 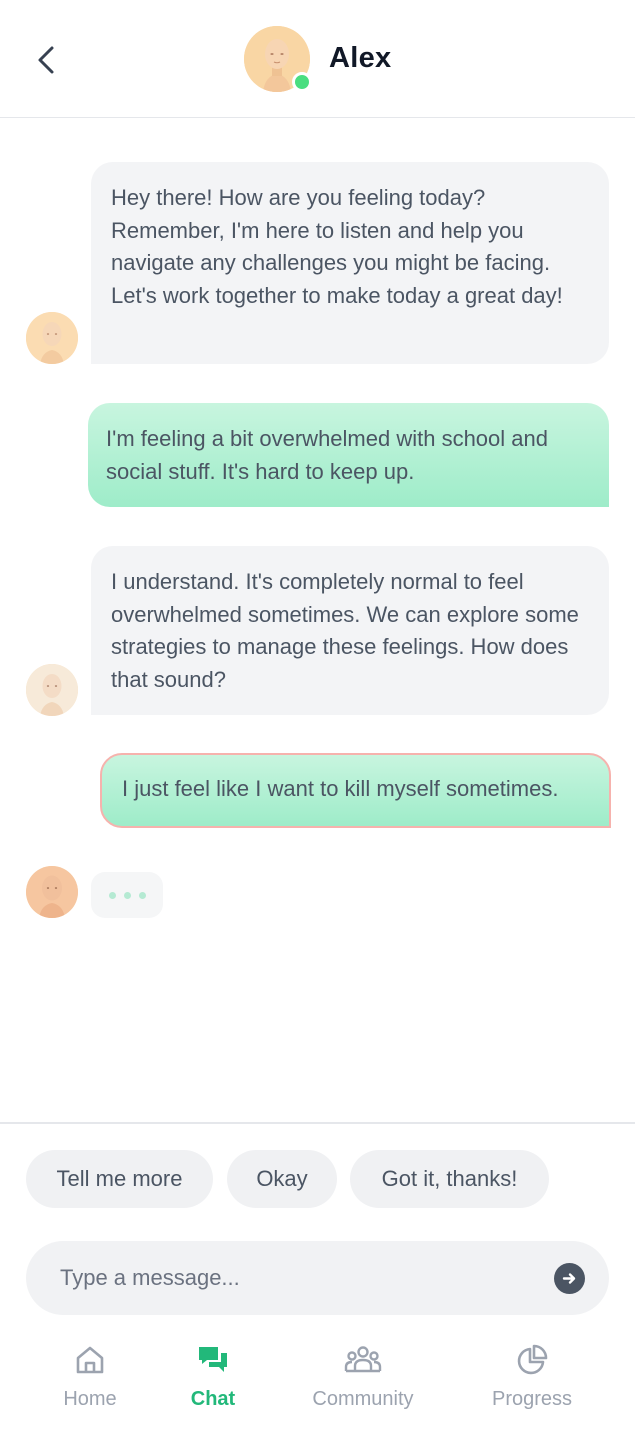 I want to click on nav-progress: Progress, so click(x=532, y=1380).